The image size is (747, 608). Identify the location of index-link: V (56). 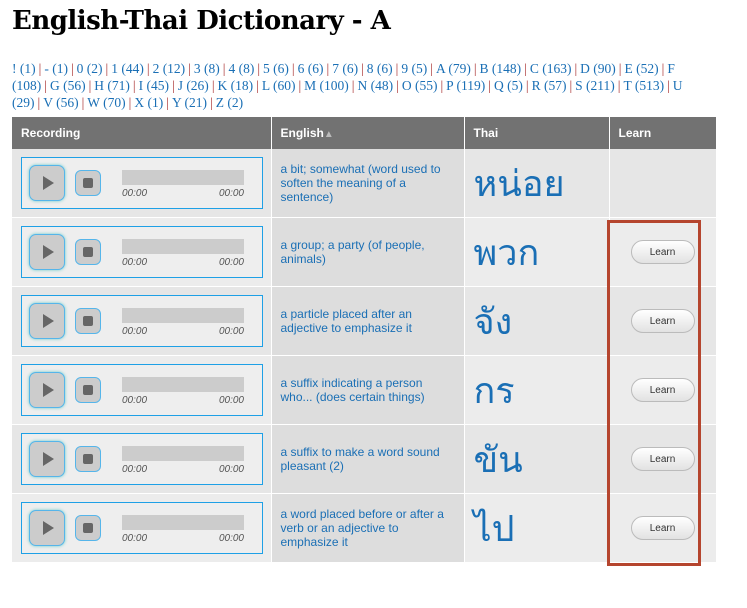
(60, 102).